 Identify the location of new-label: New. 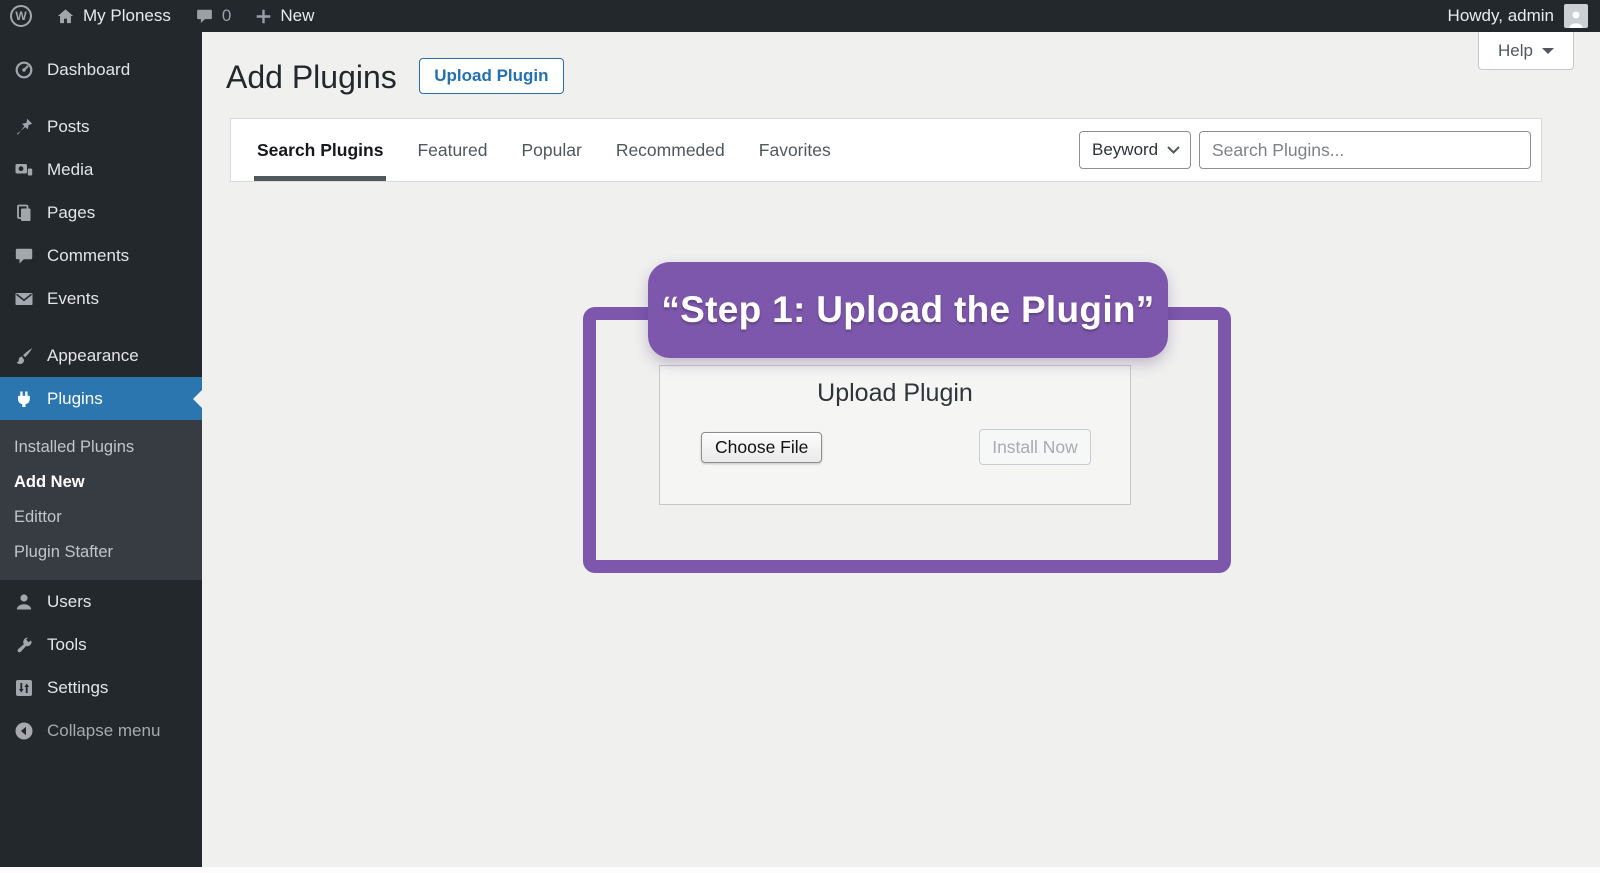
(297, 15).